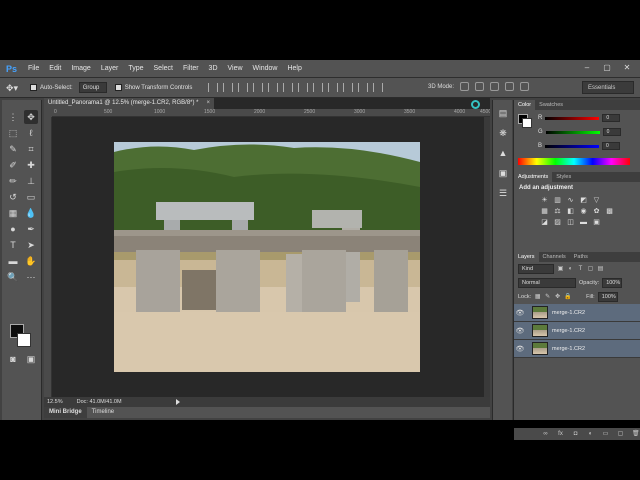 The image size is (640, 480). Describe the element at coordinates (318, 87) in the screenshot. I see `distribute-middle-icon` at that location.